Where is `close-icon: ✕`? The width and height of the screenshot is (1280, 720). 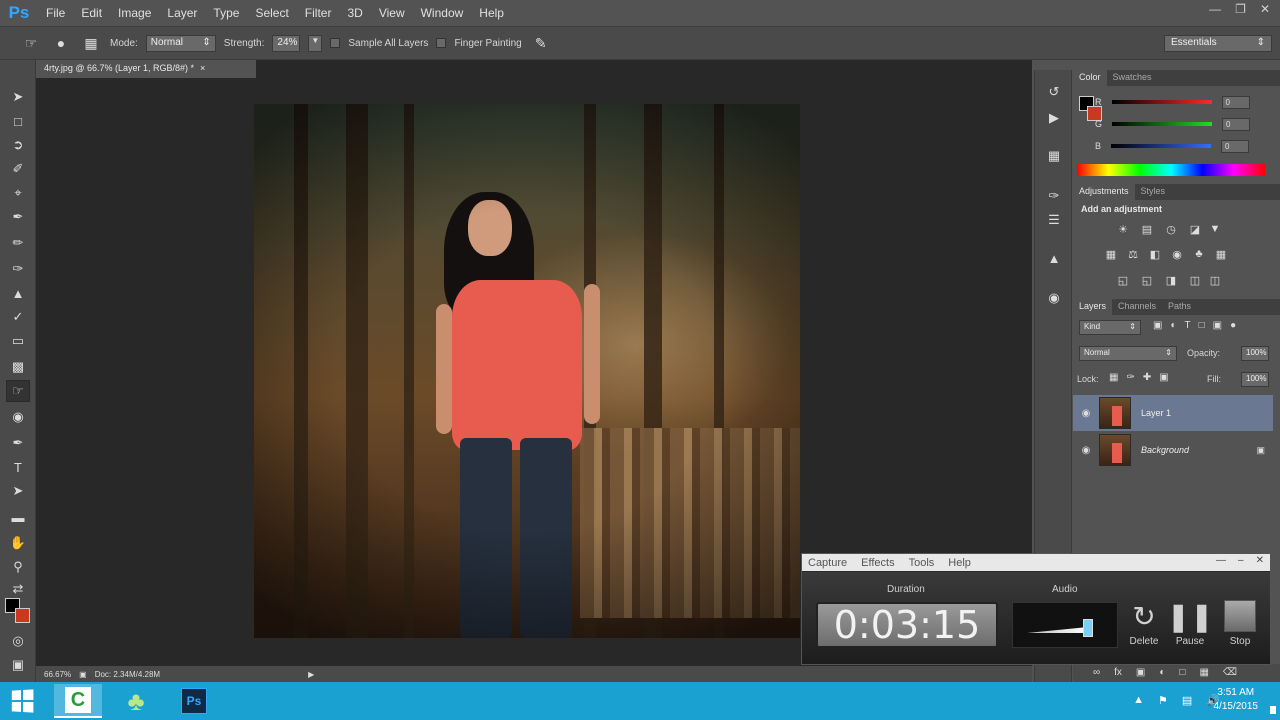
close-icon: ✕ is located at coordinates (1265, 9).